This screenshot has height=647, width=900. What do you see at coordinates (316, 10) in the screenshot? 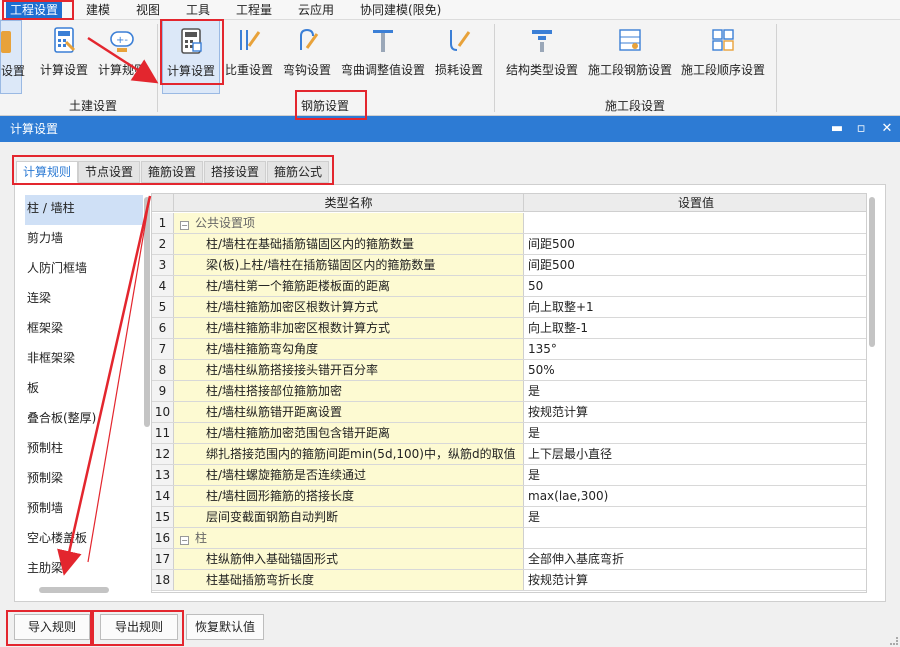
I see `menu-cloud: 云应用` at bounding box center [316, 10].